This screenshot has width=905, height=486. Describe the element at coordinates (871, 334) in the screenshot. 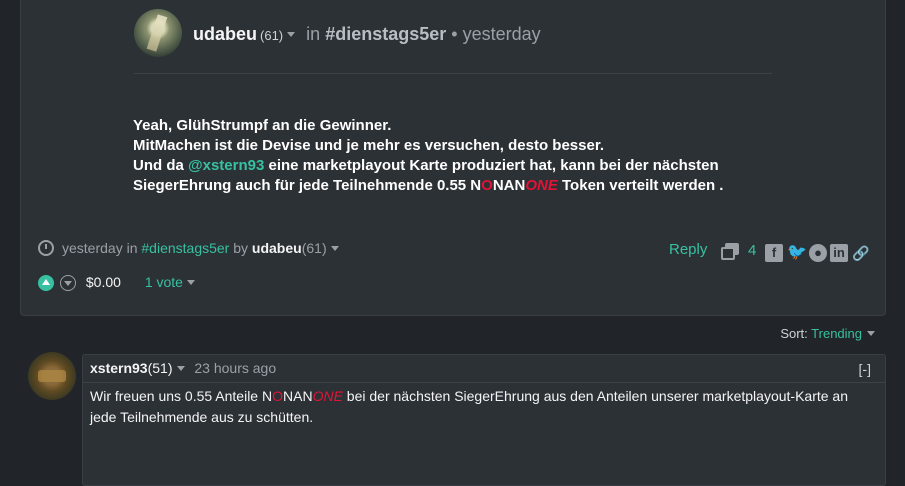

I see `sort-chevron-down-icon` at that location.